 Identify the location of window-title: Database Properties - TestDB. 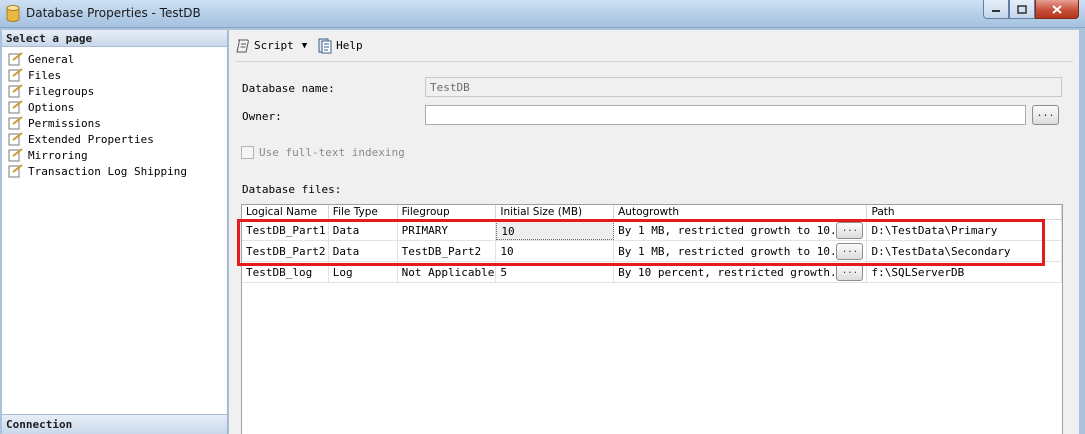
(113, 13).